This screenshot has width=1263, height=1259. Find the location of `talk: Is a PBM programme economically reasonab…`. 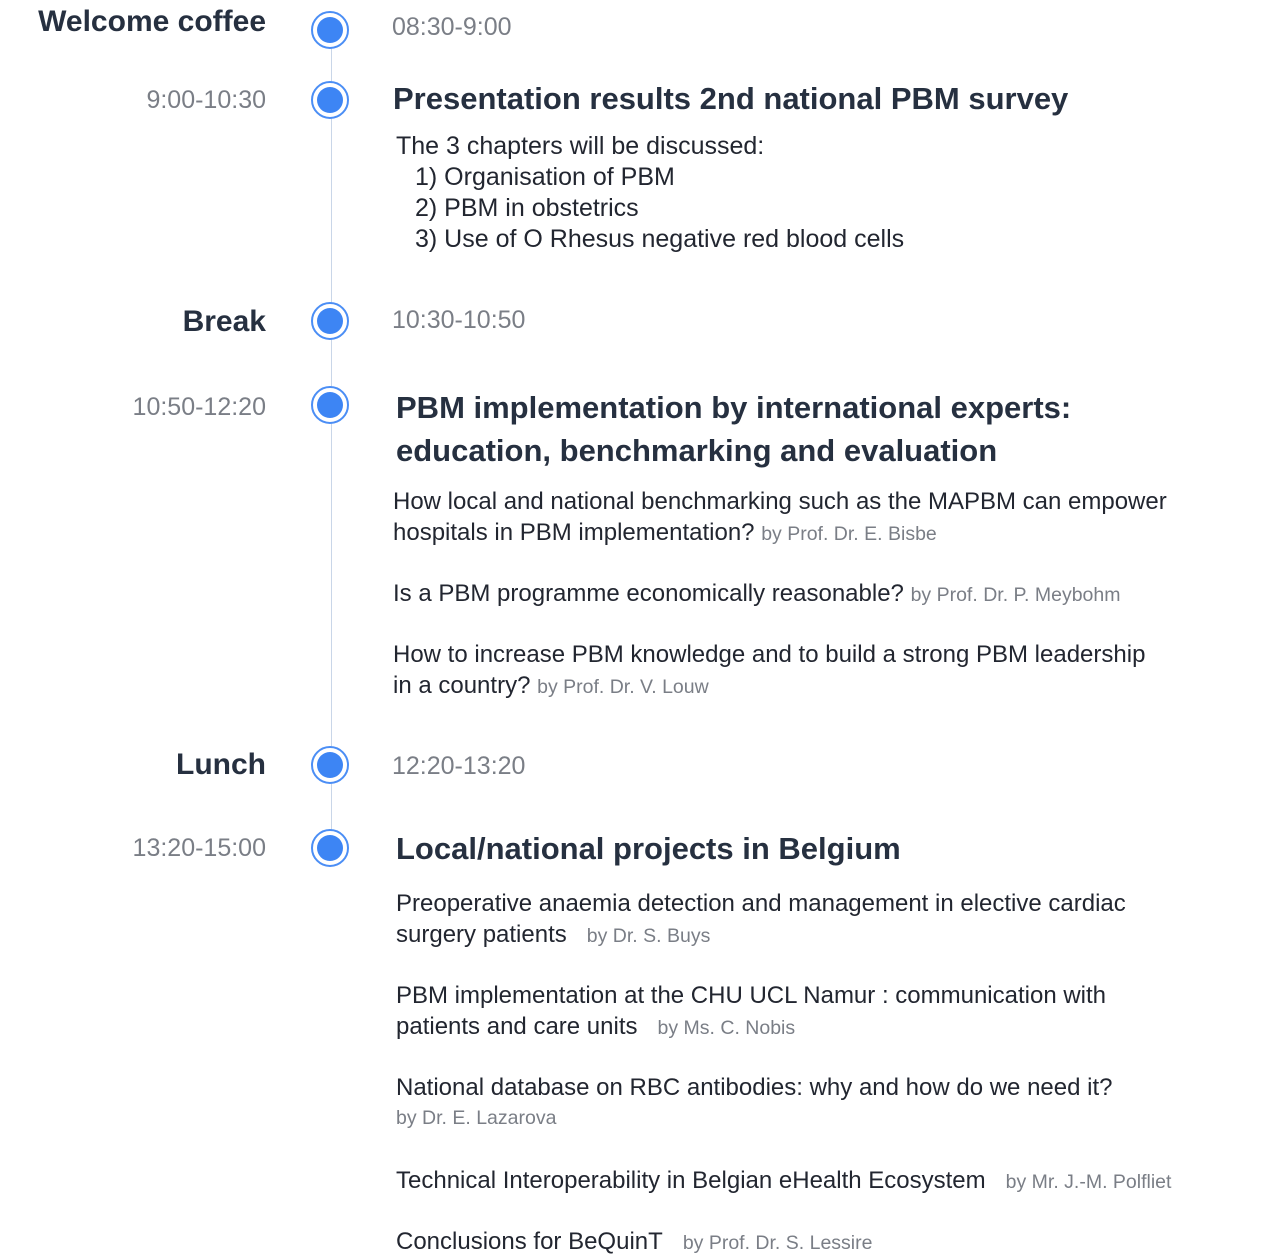

talk: Is a PBM programme economically reasonab… is located at coordinates (756, 594).